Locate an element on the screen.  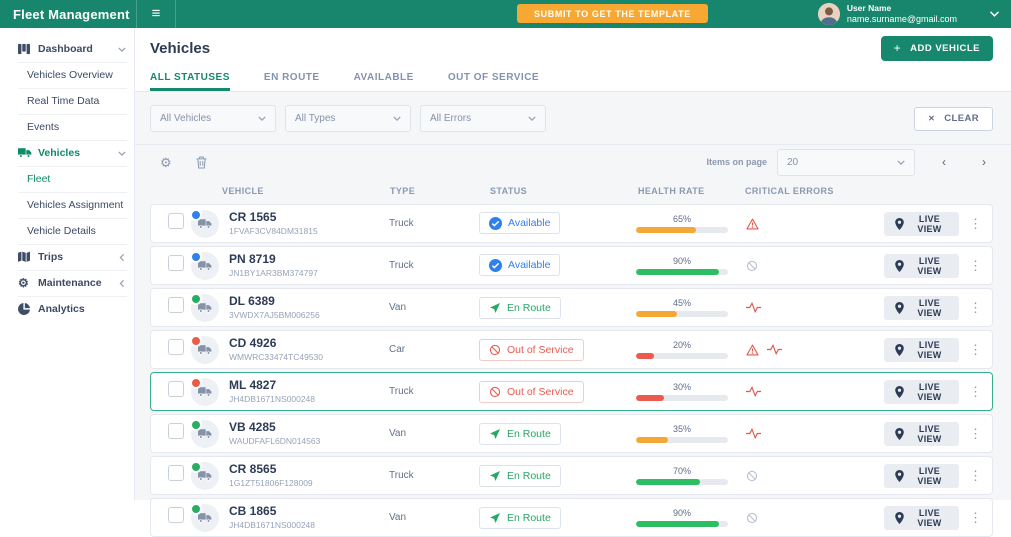
clear-label: CLEAR is located at coordinates (961, 118).